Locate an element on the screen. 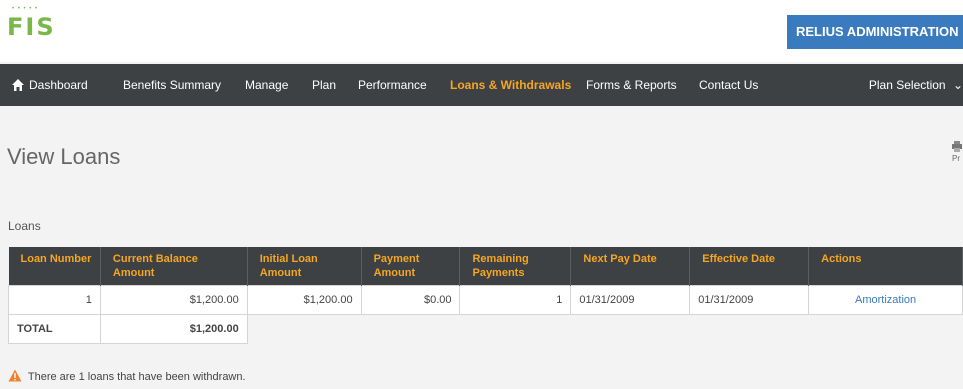 Image resolution: width=963 pixels, height=389 pixels. cell-actions: Amortization is located at coordinates (885, 299).